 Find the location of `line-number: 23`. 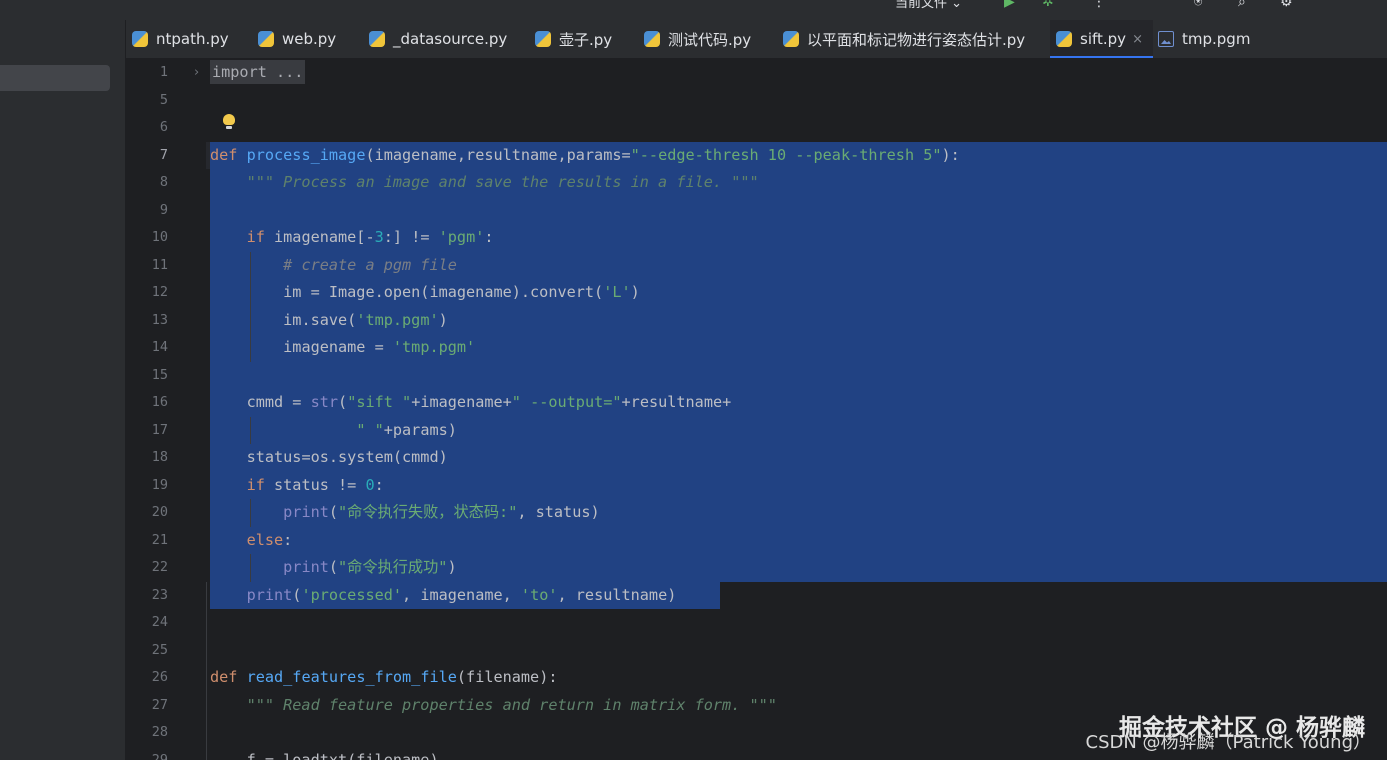

line-number: 23 is located at coordinates (159, 594).